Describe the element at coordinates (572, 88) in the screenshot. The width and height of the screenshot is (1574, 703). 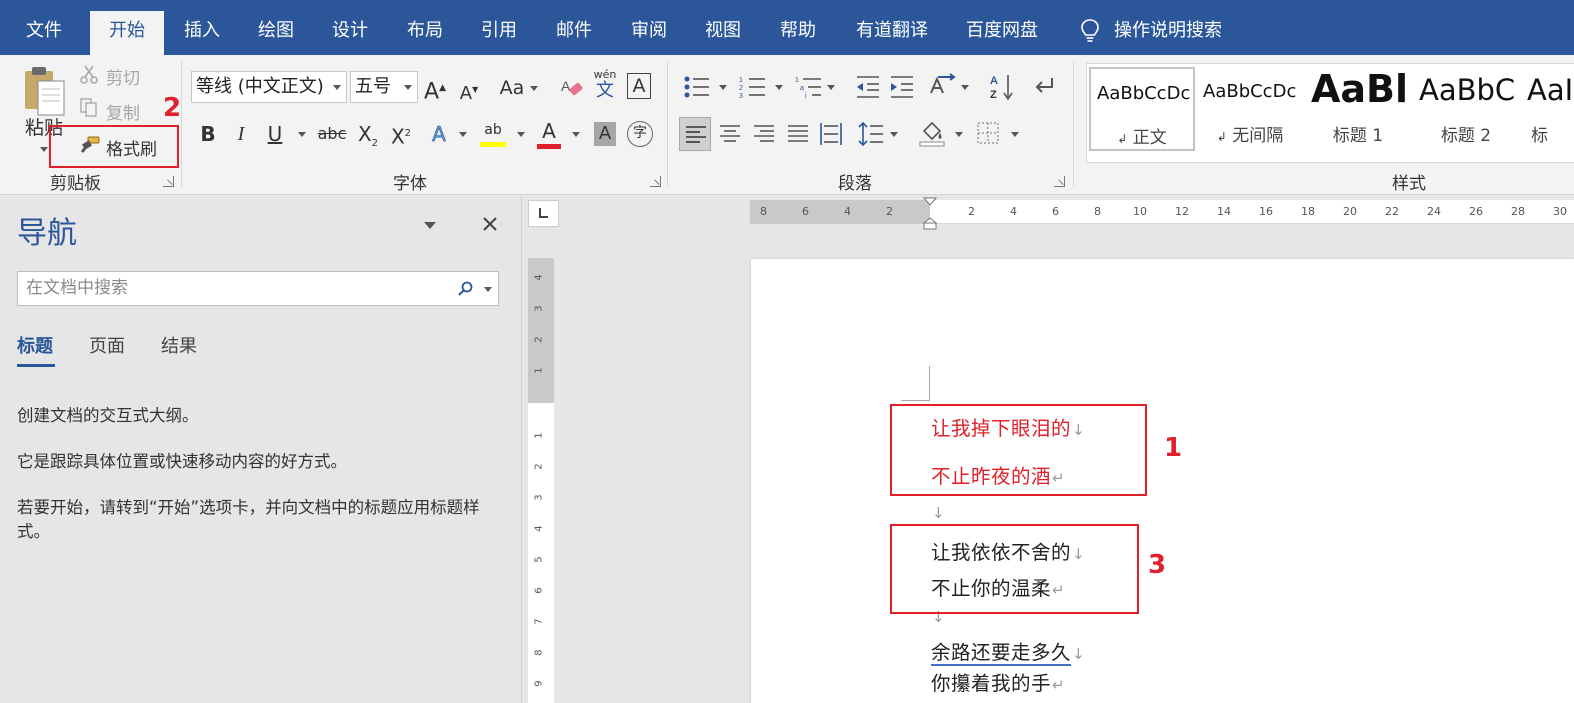
I see `clear-formatting-icon: A` at that location.